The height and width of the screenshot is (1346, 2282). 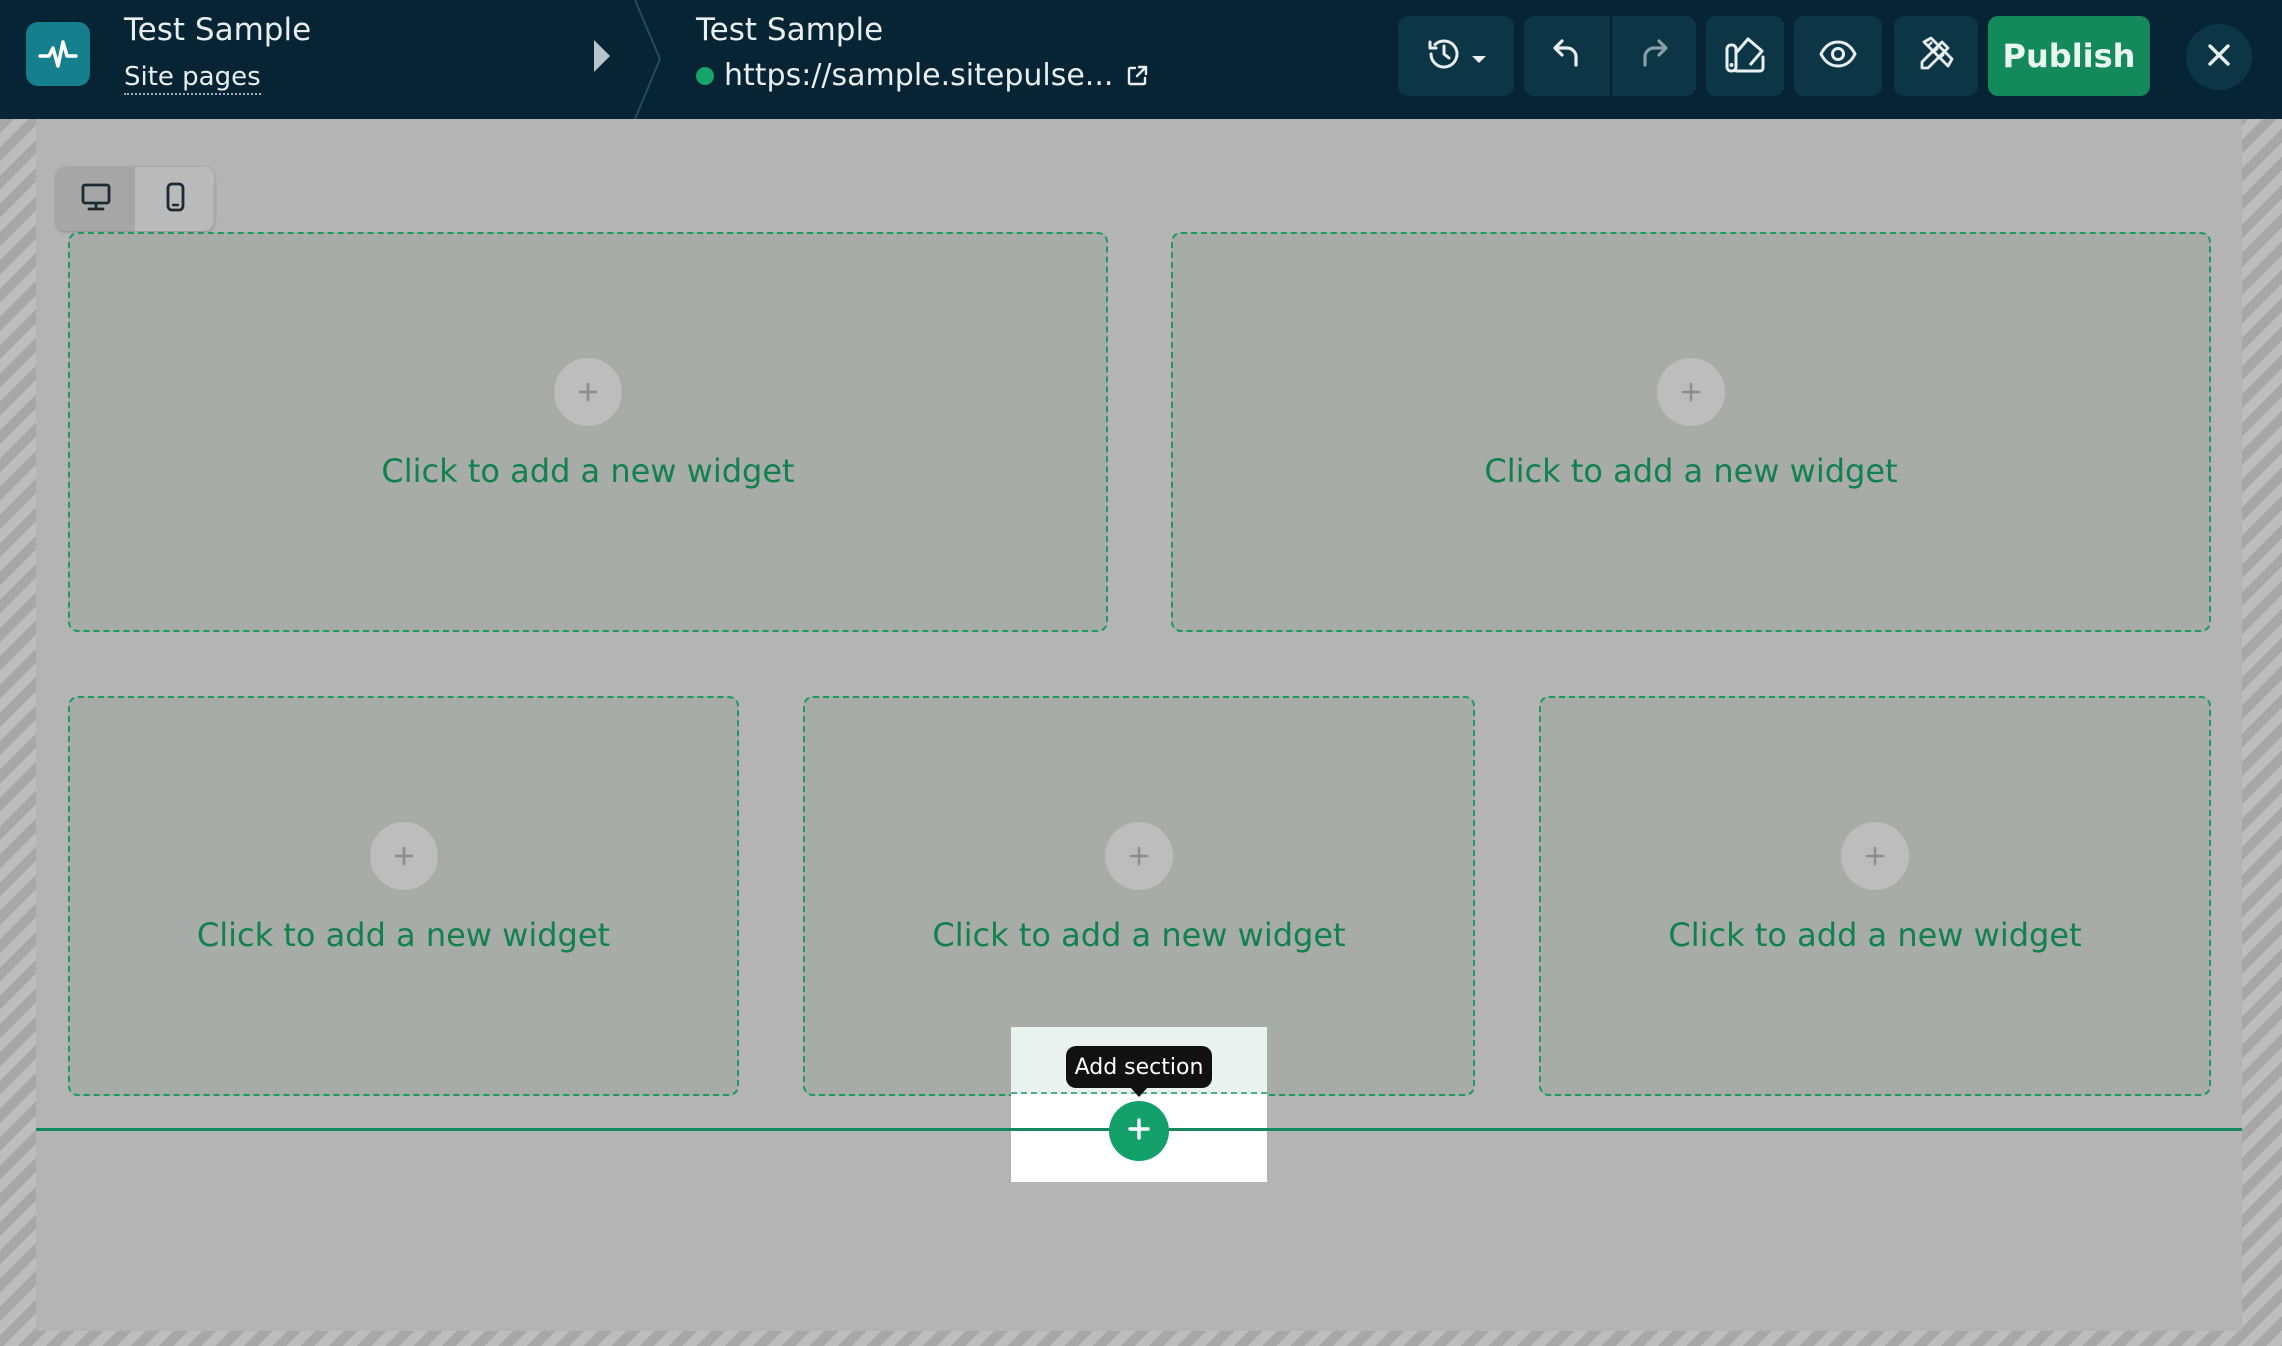 I want to click on preview-button, so click(x=1838, y=56).